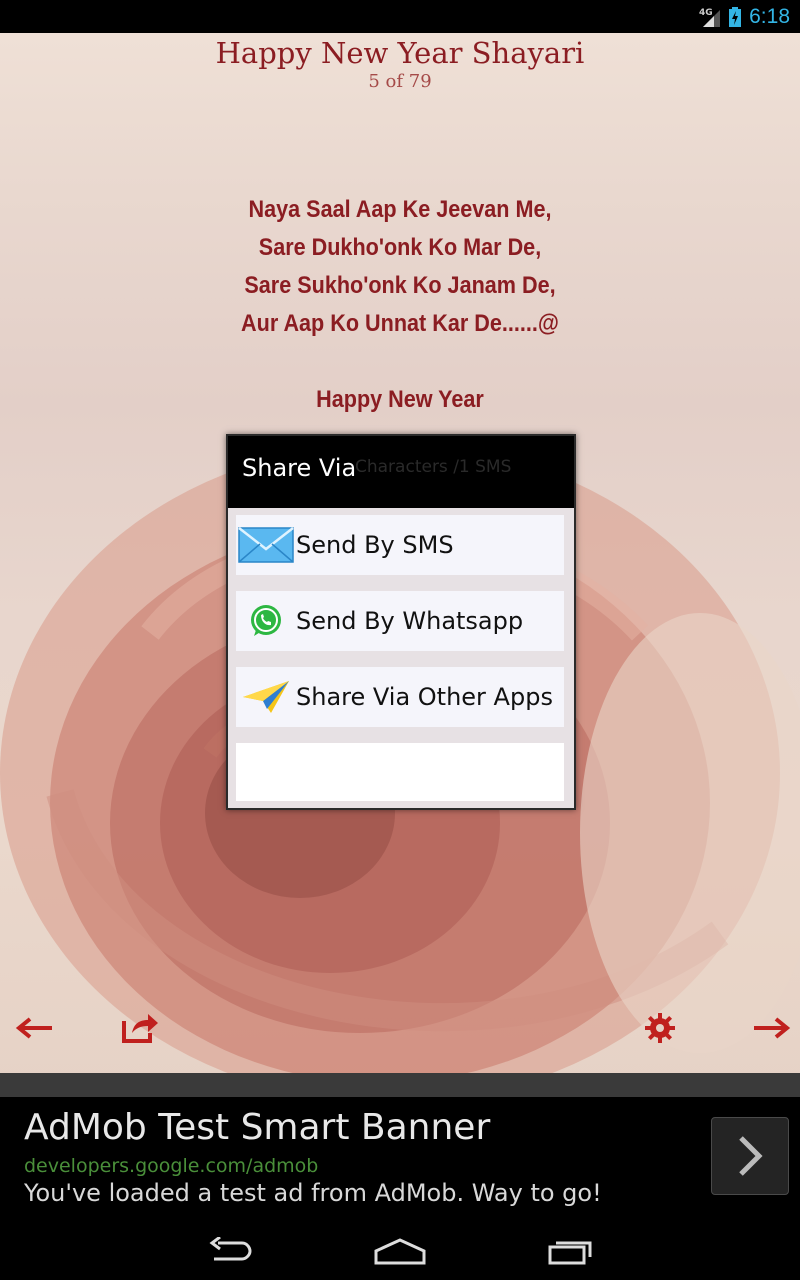 This screenshot has height=1280, width=800. What do you see at coordinates (400, 209) in the screenshot?
I see `shayari-line: Naya Saal Aap Ke Jeevan Me,` at bounding box center [400, 209].